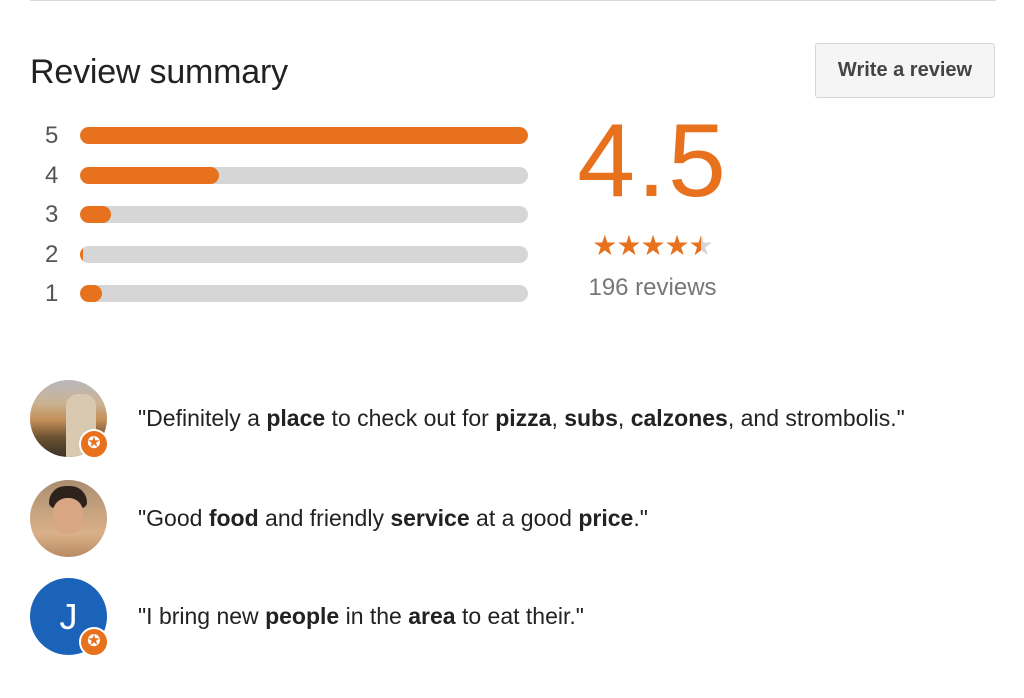 The height and width of the screenshot is (698, 1024). I want to click on quote-keyword: subs, so click(591, 418).